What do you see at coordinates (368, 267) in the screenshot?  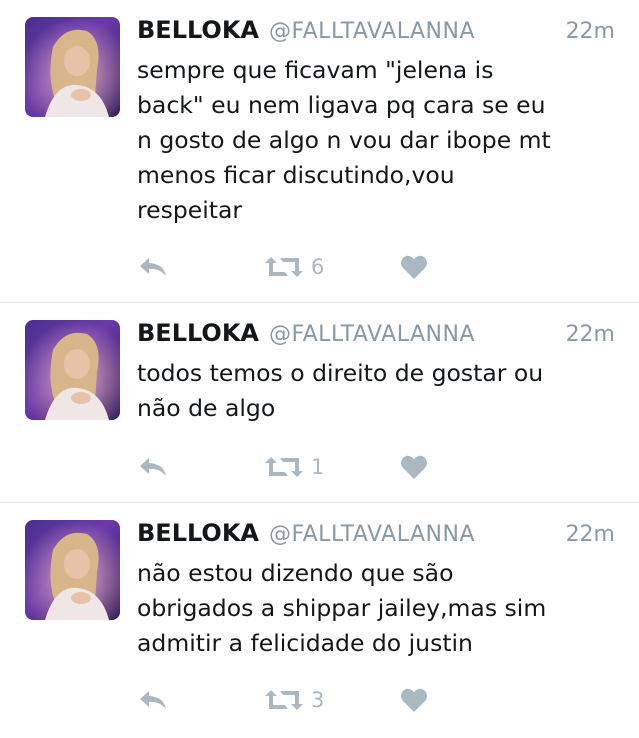 I see `tweet-actions: 6` at bounding box center [368, 267].